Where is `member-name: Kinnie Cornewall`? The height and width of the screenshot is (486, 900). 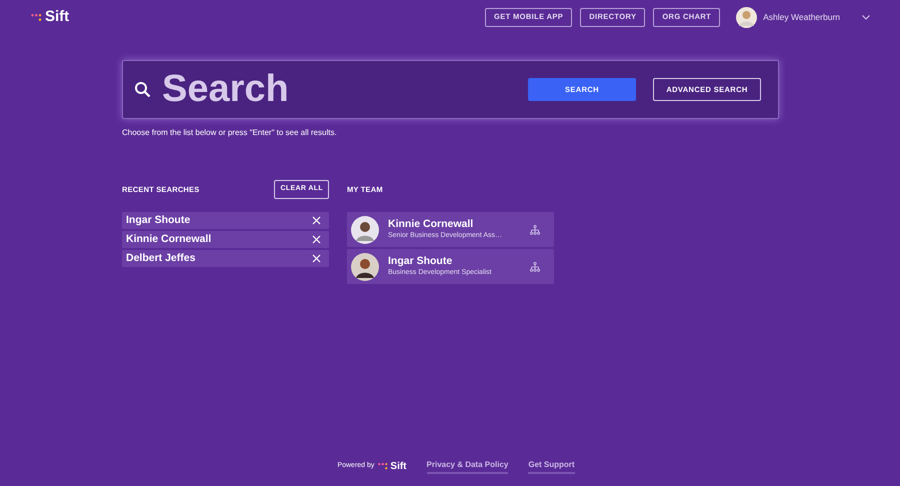
member-name: Kinnie Cornewall is located at coordinates (431, 224).